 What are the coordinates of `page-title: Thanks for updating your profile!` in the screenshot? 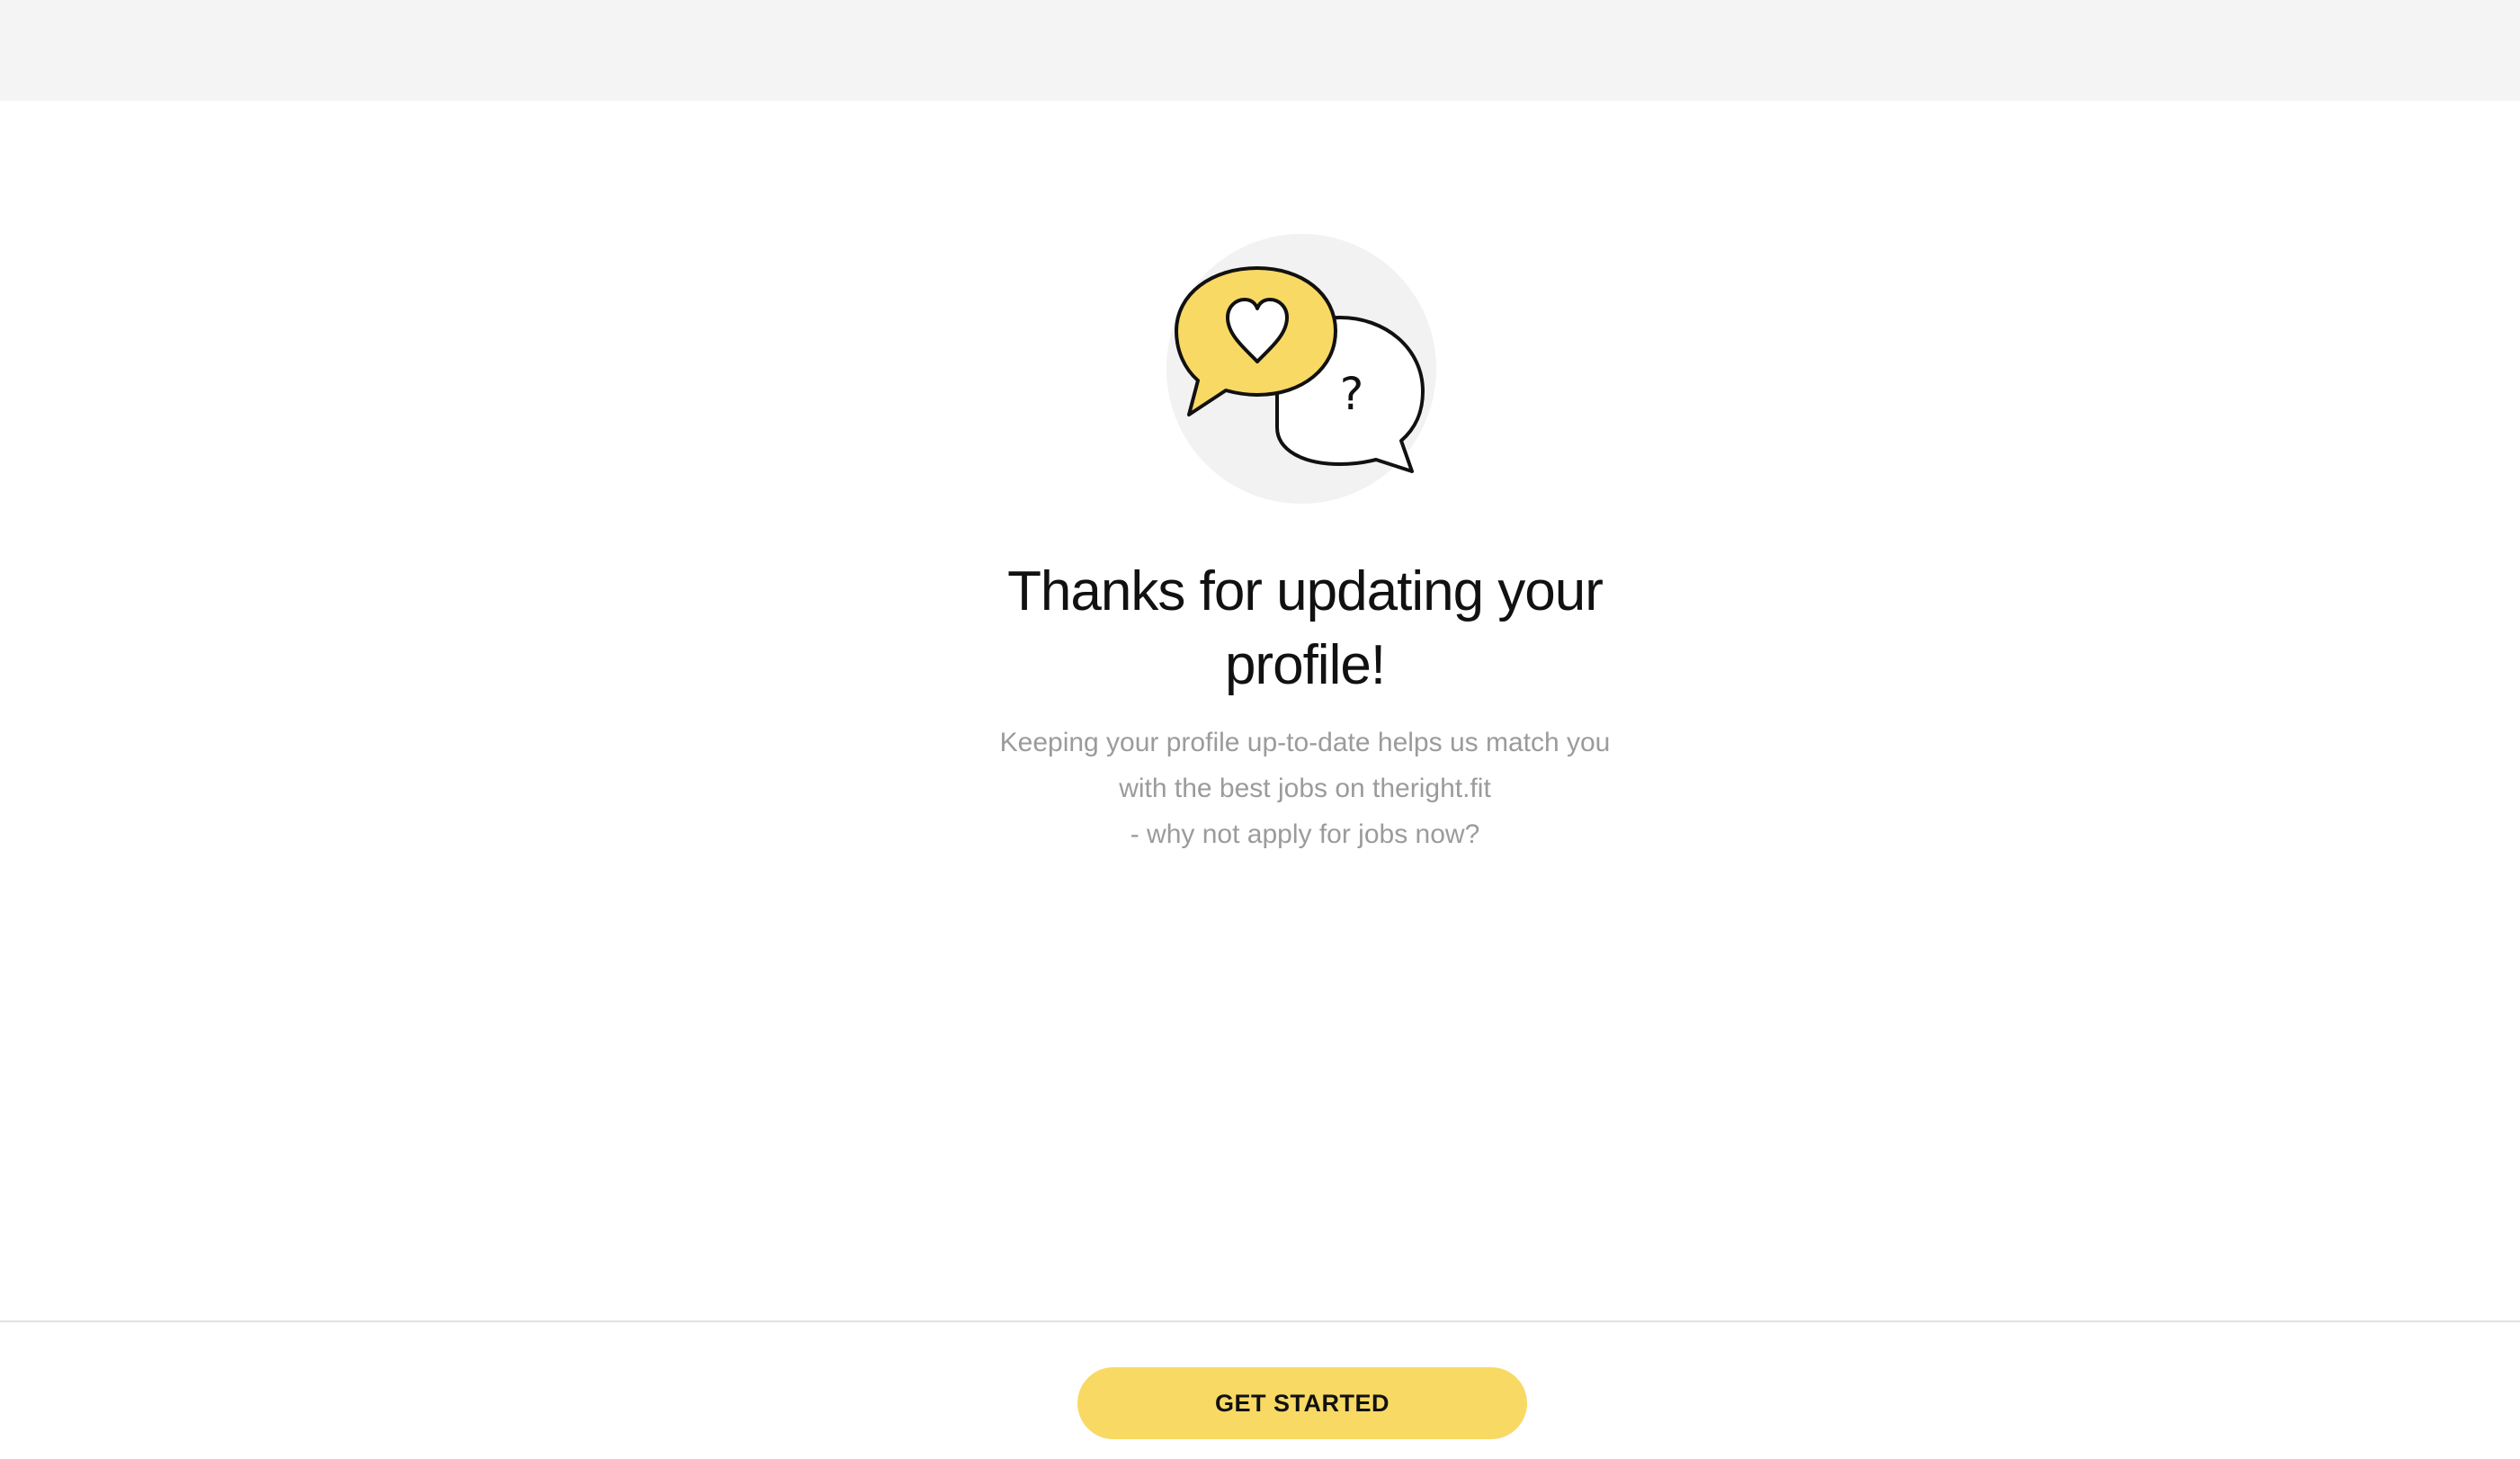 It's located at (1305, 629).